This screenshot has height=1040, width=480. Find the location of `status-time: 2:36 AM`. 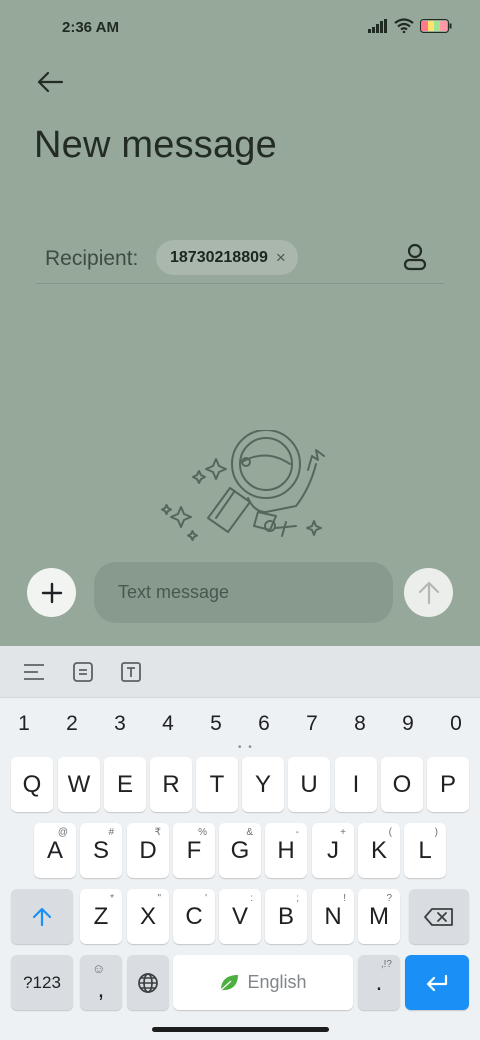

status-time: 2:36 AM is located at coordinates (90, 27).